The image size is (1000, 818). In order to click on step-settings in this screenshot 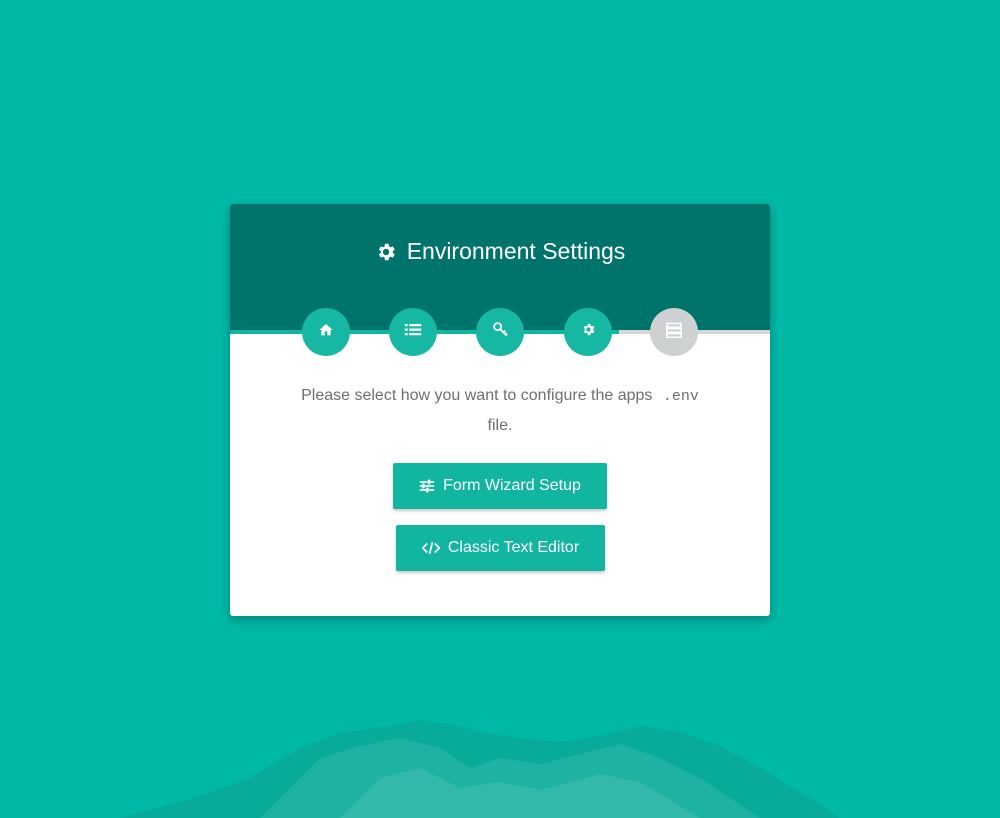, I will do `click(588, 332)`.